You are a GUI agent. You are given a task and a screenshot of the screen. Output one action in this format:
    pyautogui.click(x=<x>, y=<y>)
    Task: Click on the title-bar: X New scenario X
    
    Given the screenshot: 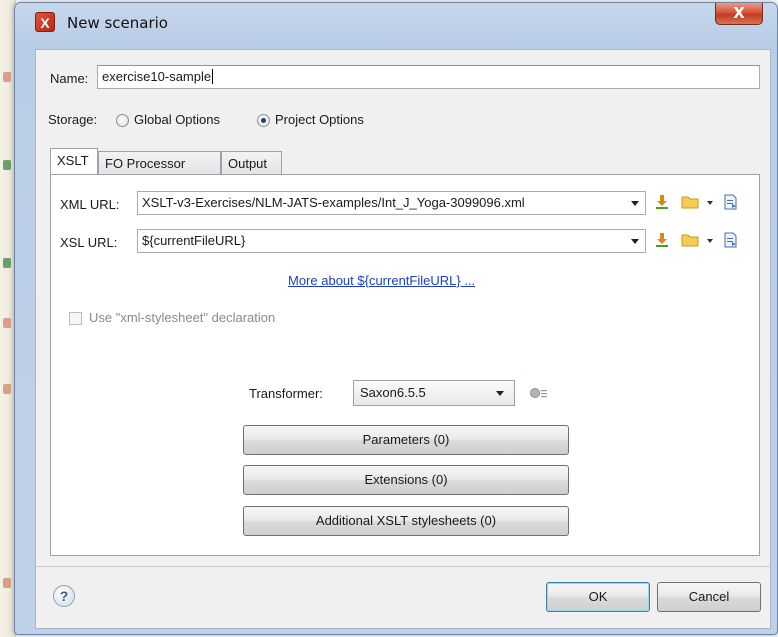 What is the action you would take?
    pyautogui.click(x=396, y=23)
    